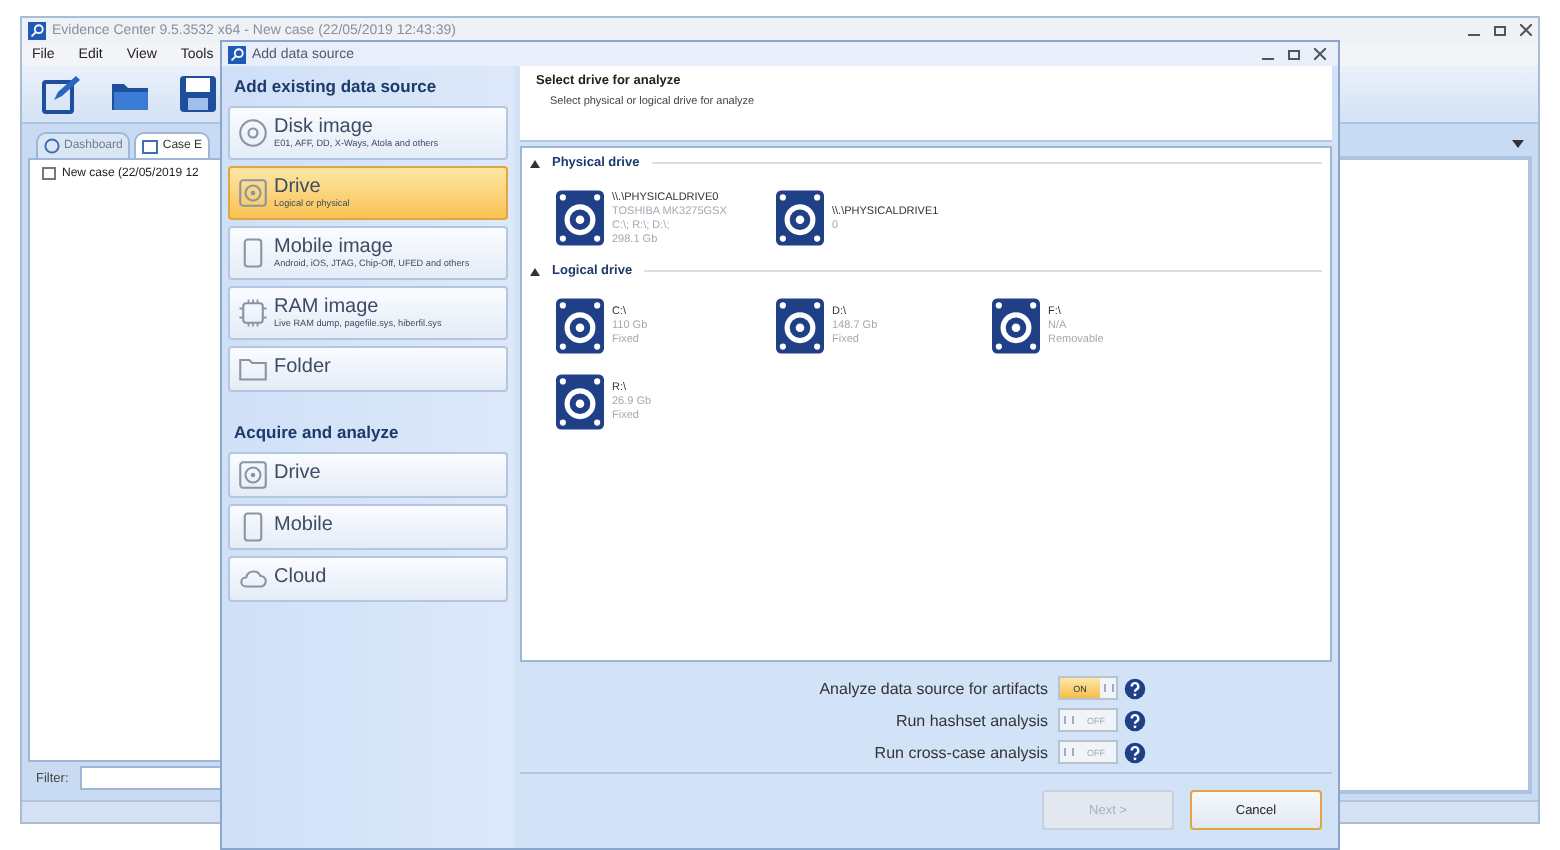 Image resolution: width=1560 pixels, height=850 pixels. What do you see at coordinates (253, 369) in the screenshot?
I see `folder-icon` at bounding box center [253, 369].